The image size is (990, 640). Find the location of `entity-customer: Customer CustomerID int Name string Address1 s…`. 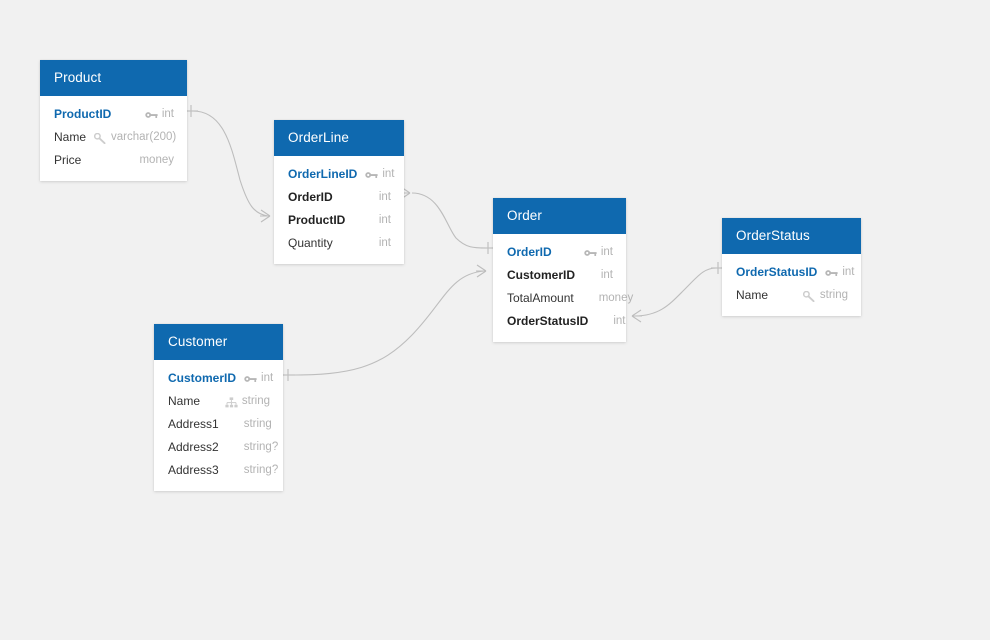

entity-customer: Customer CustomerID int Name string Address1 s… is located at coordinates (218, 407).